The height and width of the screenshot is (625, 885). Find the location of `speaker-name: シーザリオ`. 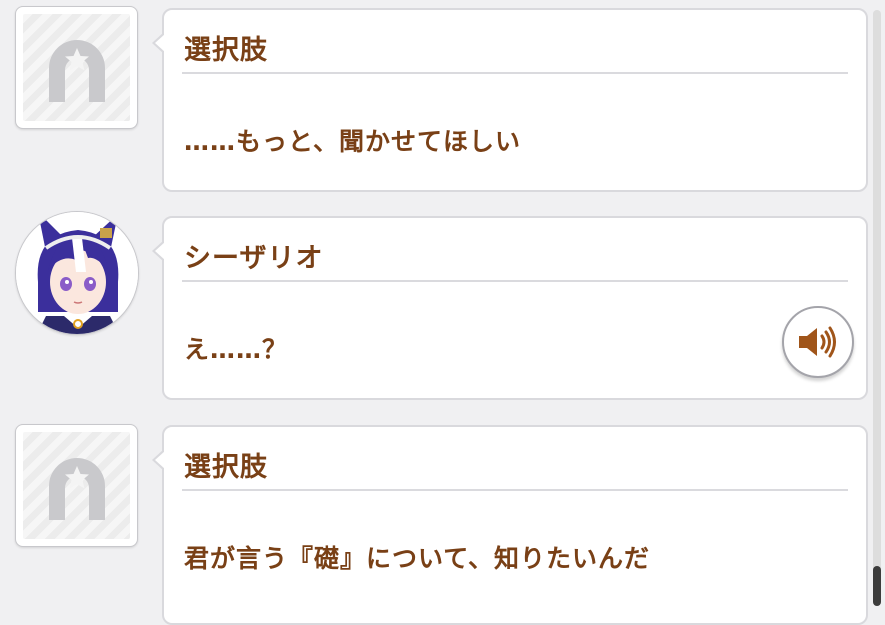

speaker-name: シーザリオ is located at coordinates (254, 258).